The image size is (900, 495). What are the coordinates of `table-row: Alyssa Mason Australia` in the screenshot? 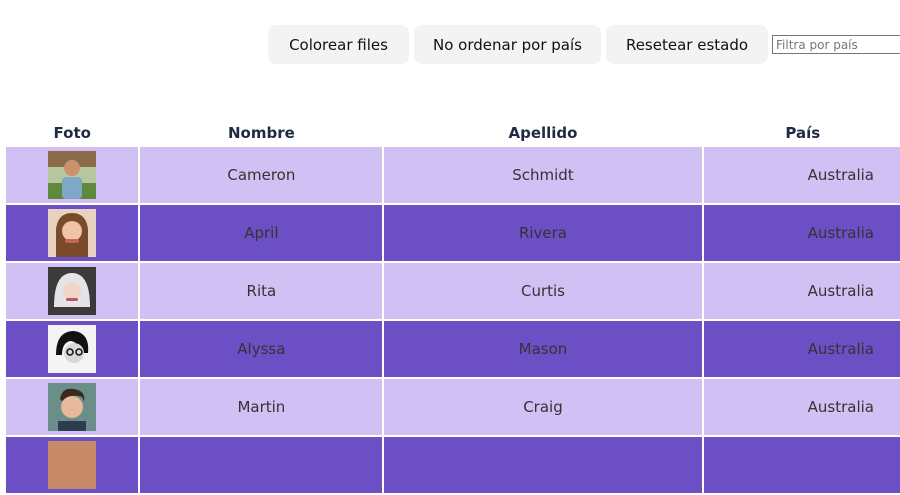 It's located at (453, 349).